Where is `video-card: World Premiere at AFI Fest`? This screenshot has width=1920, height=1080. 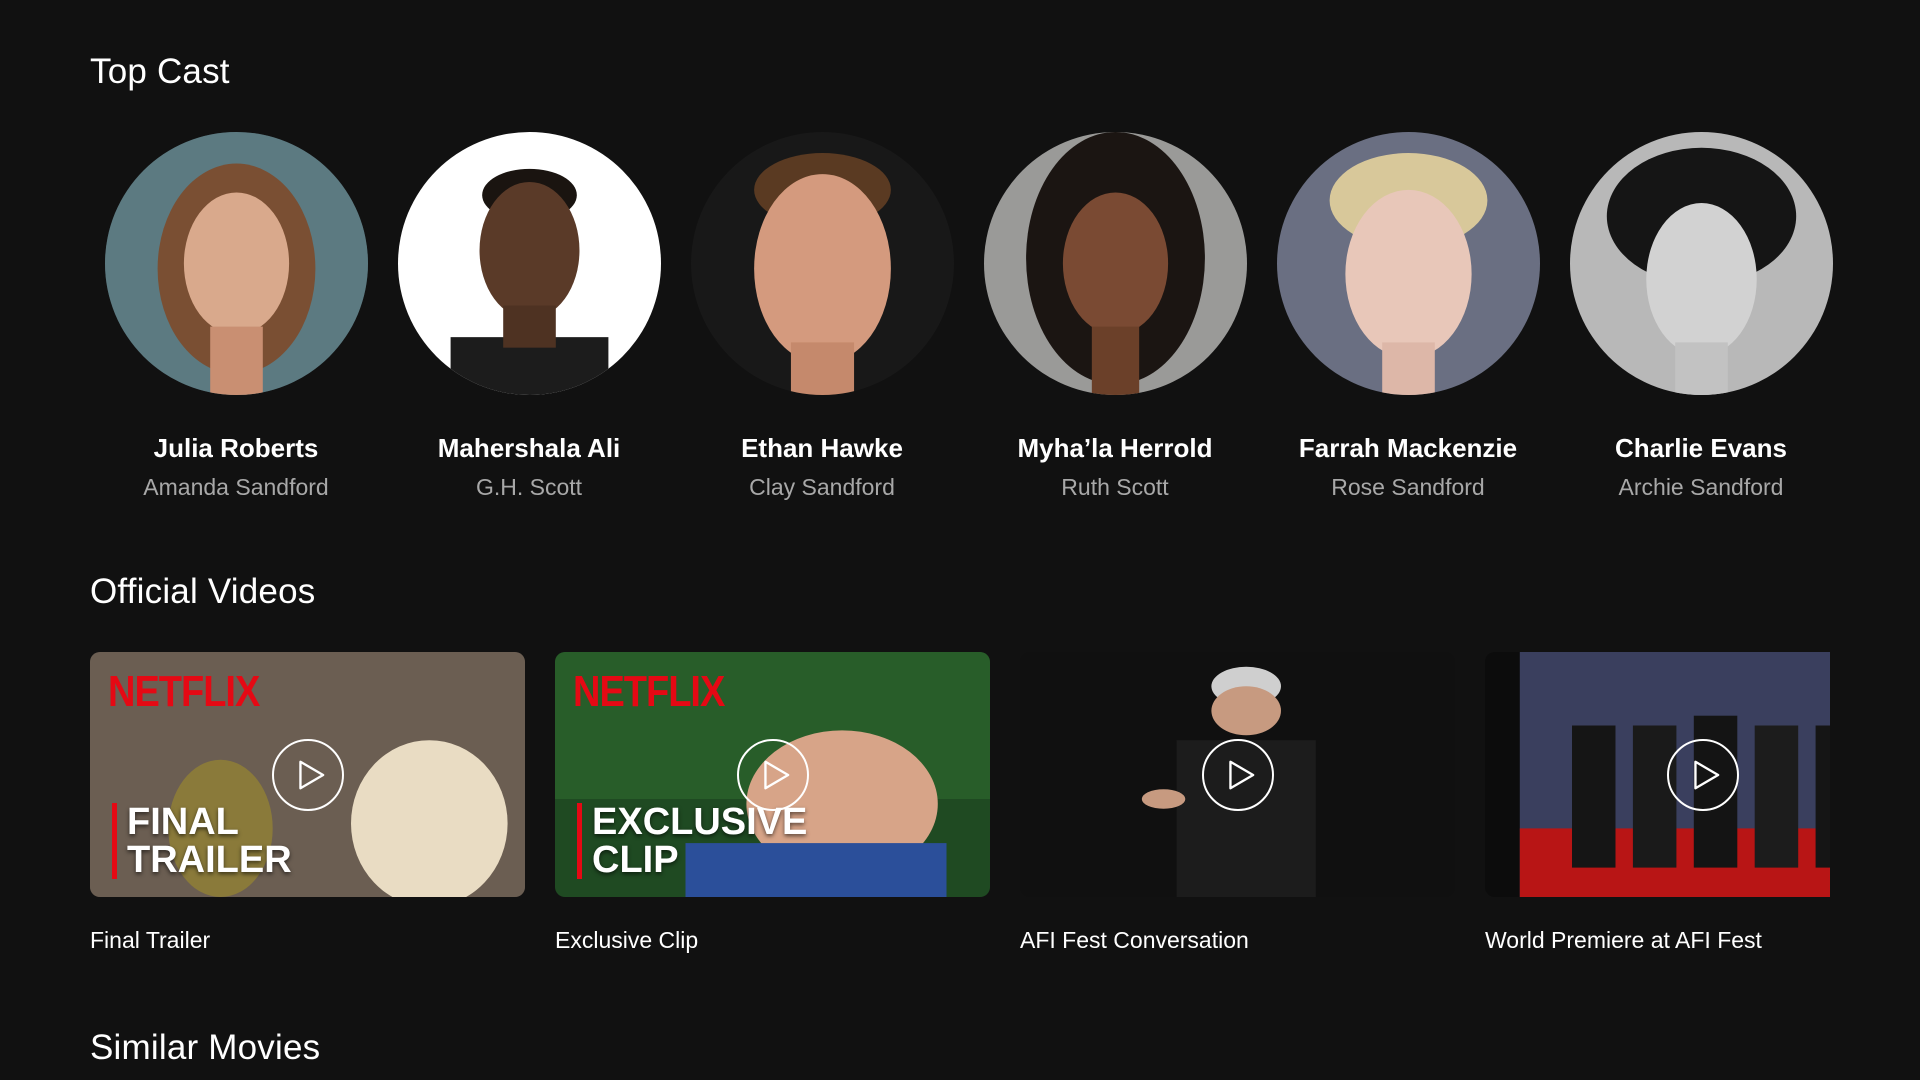
video-card: World Premiere at AFI Fest is located at coordinates (1657, 803).